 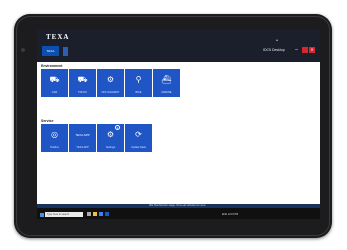 I want to click on close-button: ✕, so click(x=312, y=50).